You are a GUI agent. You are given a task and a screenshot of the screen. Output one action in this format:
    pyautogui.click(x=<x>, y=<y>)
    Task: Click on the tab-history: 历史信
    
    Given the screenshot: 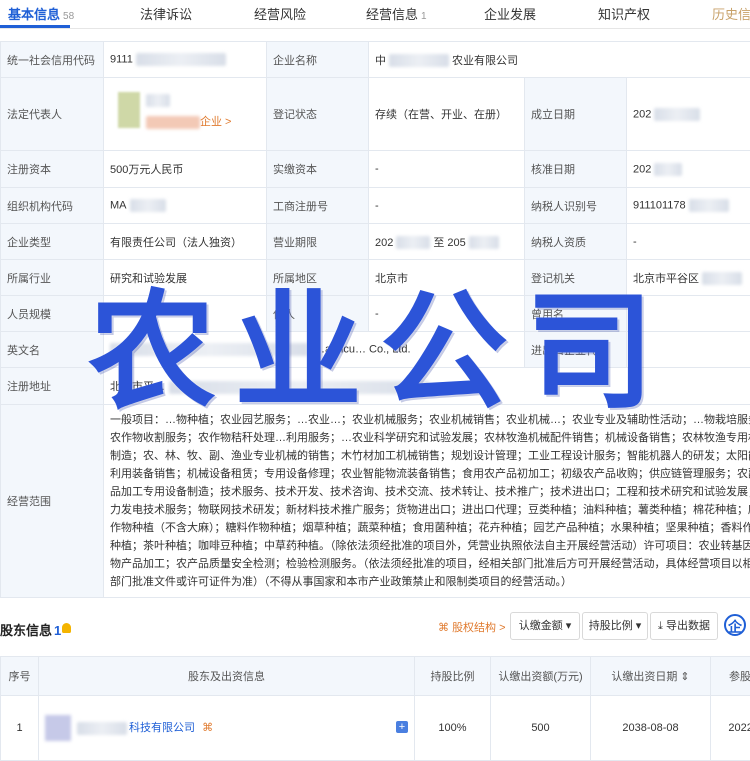 What is the action you would take?
    pyautogui.click(x=731, y=13)
    